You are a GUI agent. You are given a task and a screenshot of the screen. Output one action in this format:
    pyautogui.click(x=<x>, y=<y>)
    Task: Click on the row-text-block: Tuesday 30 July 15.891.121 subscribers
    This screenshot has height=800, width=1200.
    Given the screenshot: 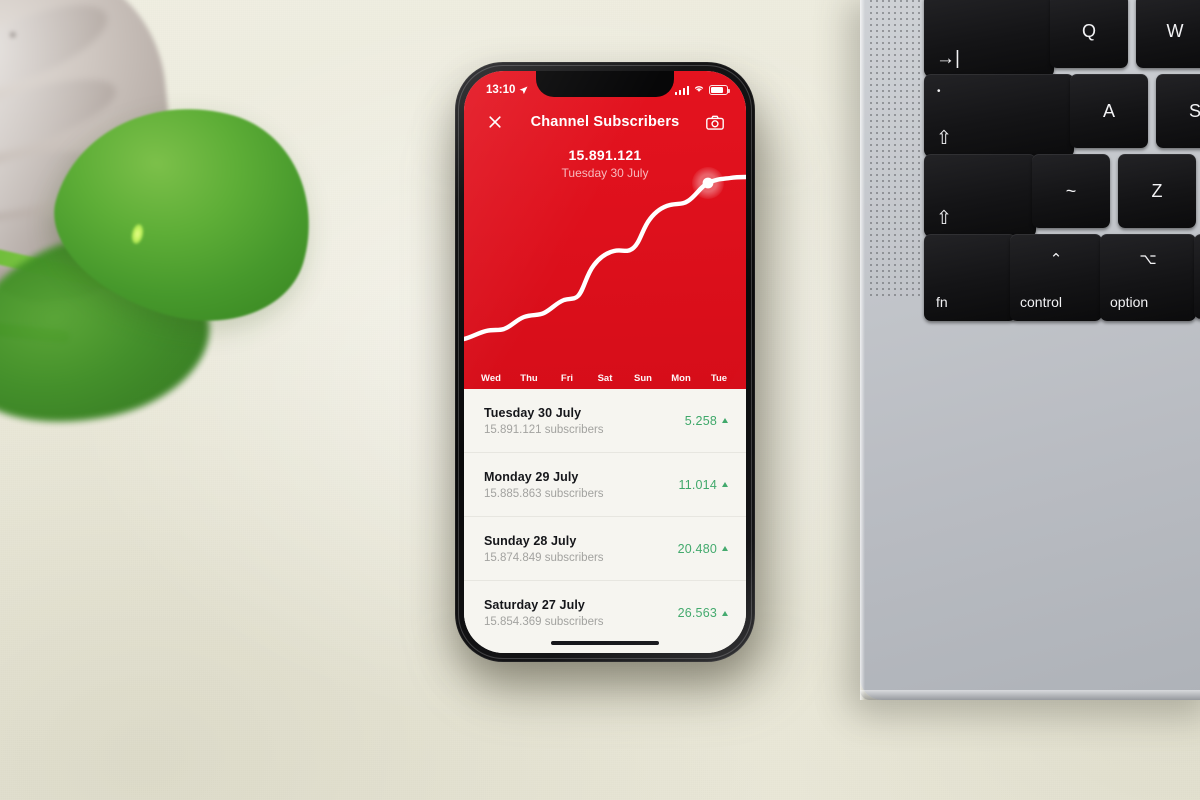 What is the action you would take?
    pyautogui.click(x=544, y=421)
    